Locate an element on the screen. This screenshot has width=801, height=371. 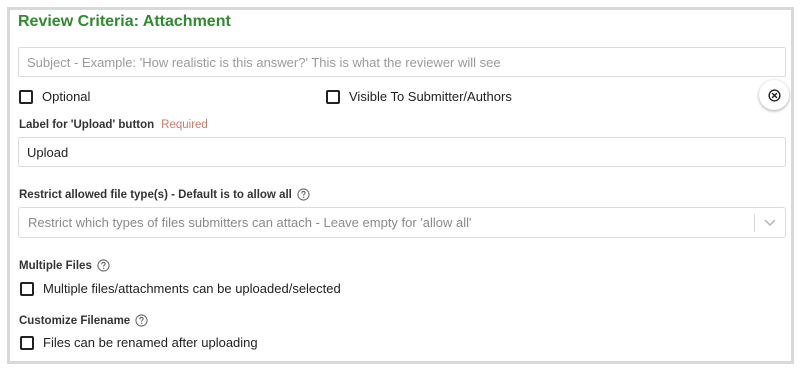
close-circle-icon is located at coordinates (774, 95).